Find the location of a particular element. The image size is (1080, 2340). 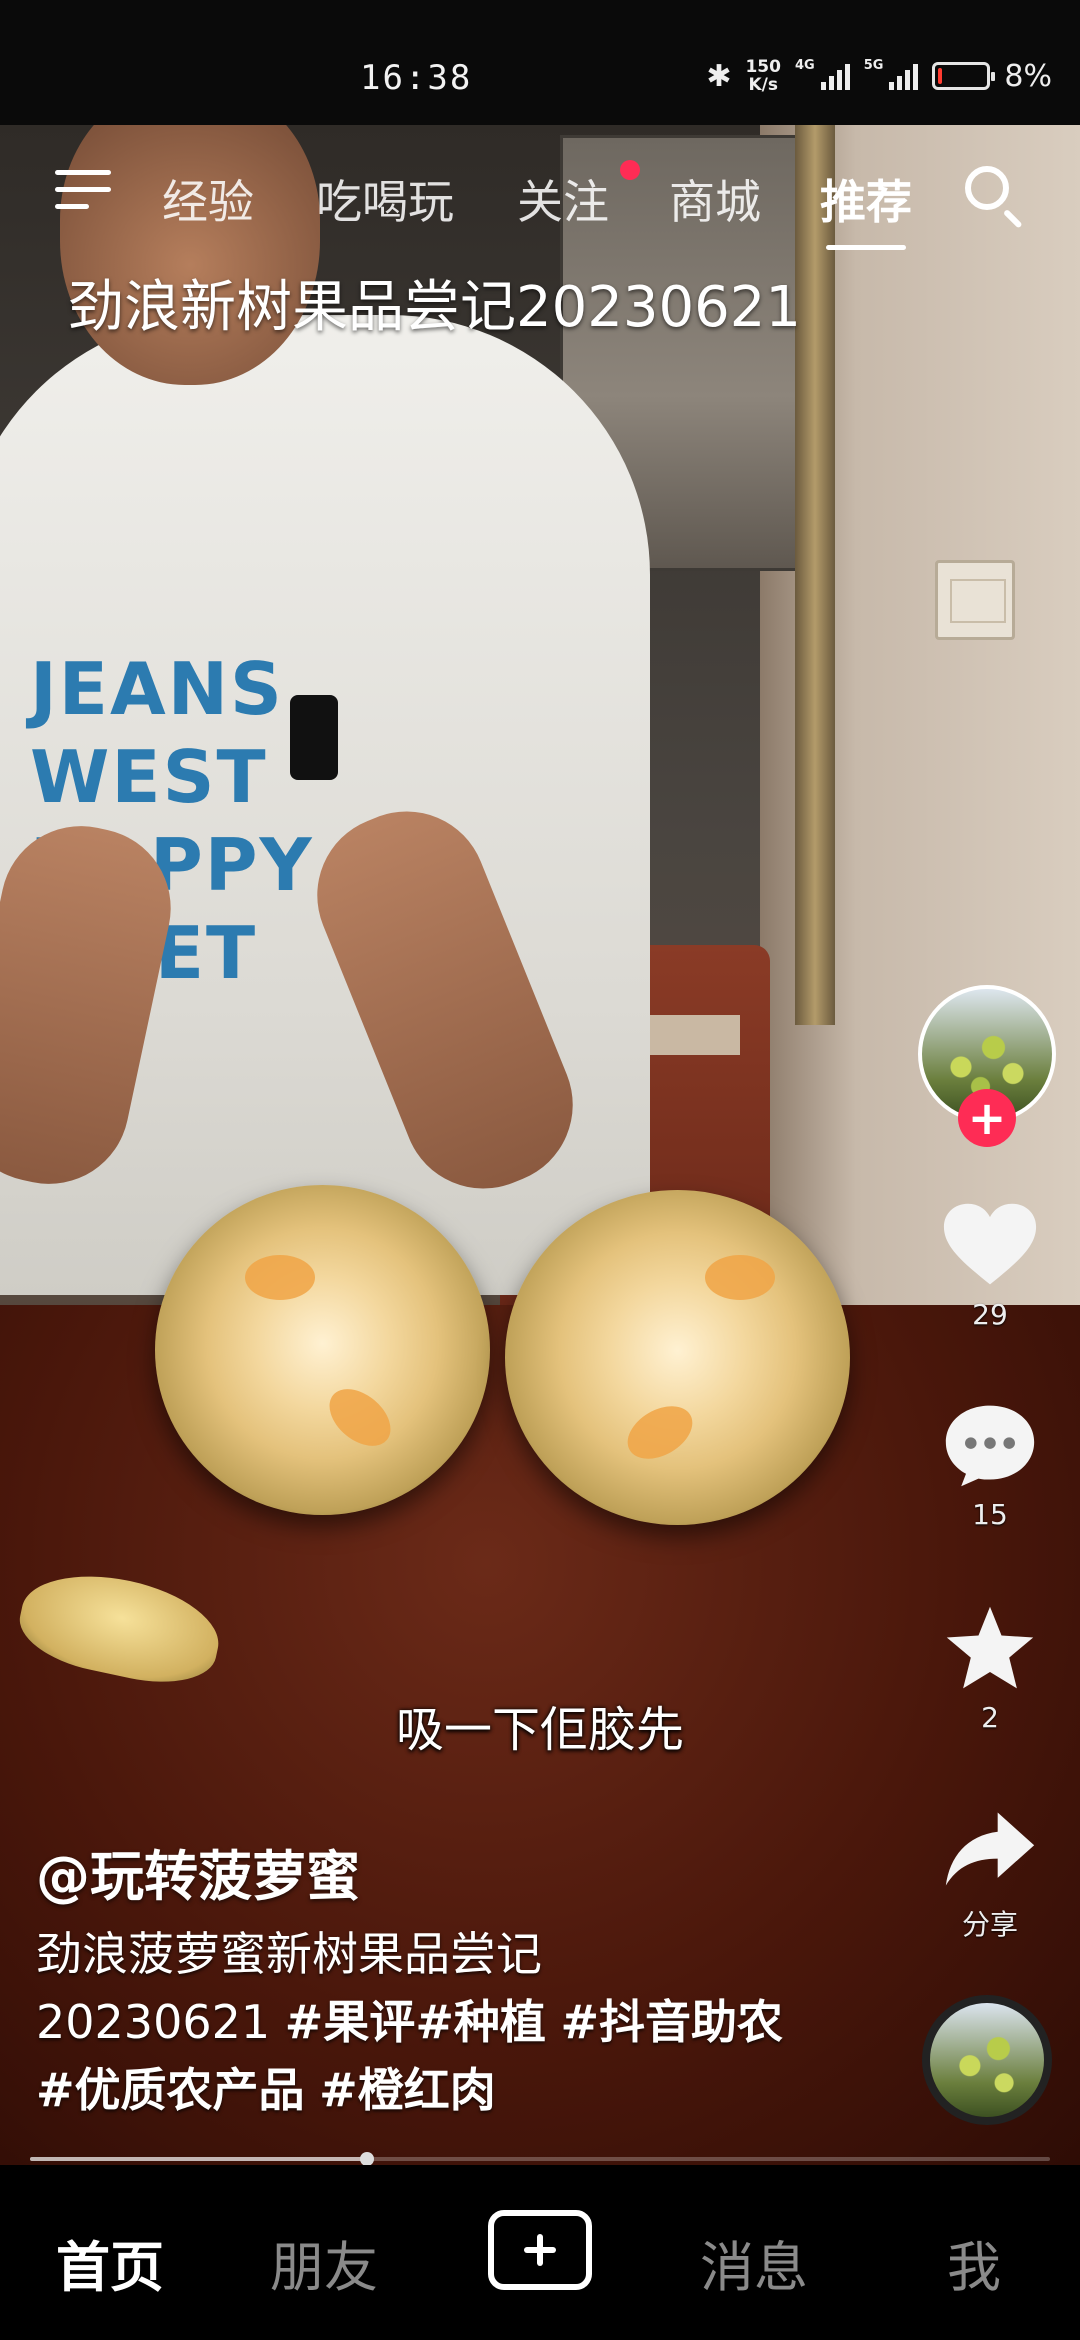

tab-mall: 商城 is located at coordinates (715, 199).